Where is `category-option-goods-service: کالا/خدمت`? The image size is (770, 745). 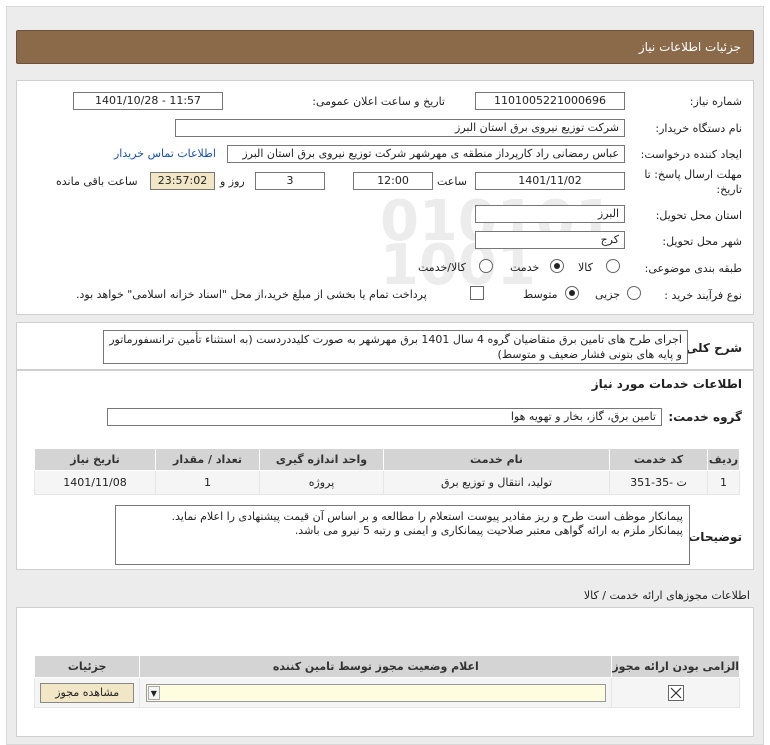
category-option-goods-service: کالا/خدمت is located at coordinates (442, 267).